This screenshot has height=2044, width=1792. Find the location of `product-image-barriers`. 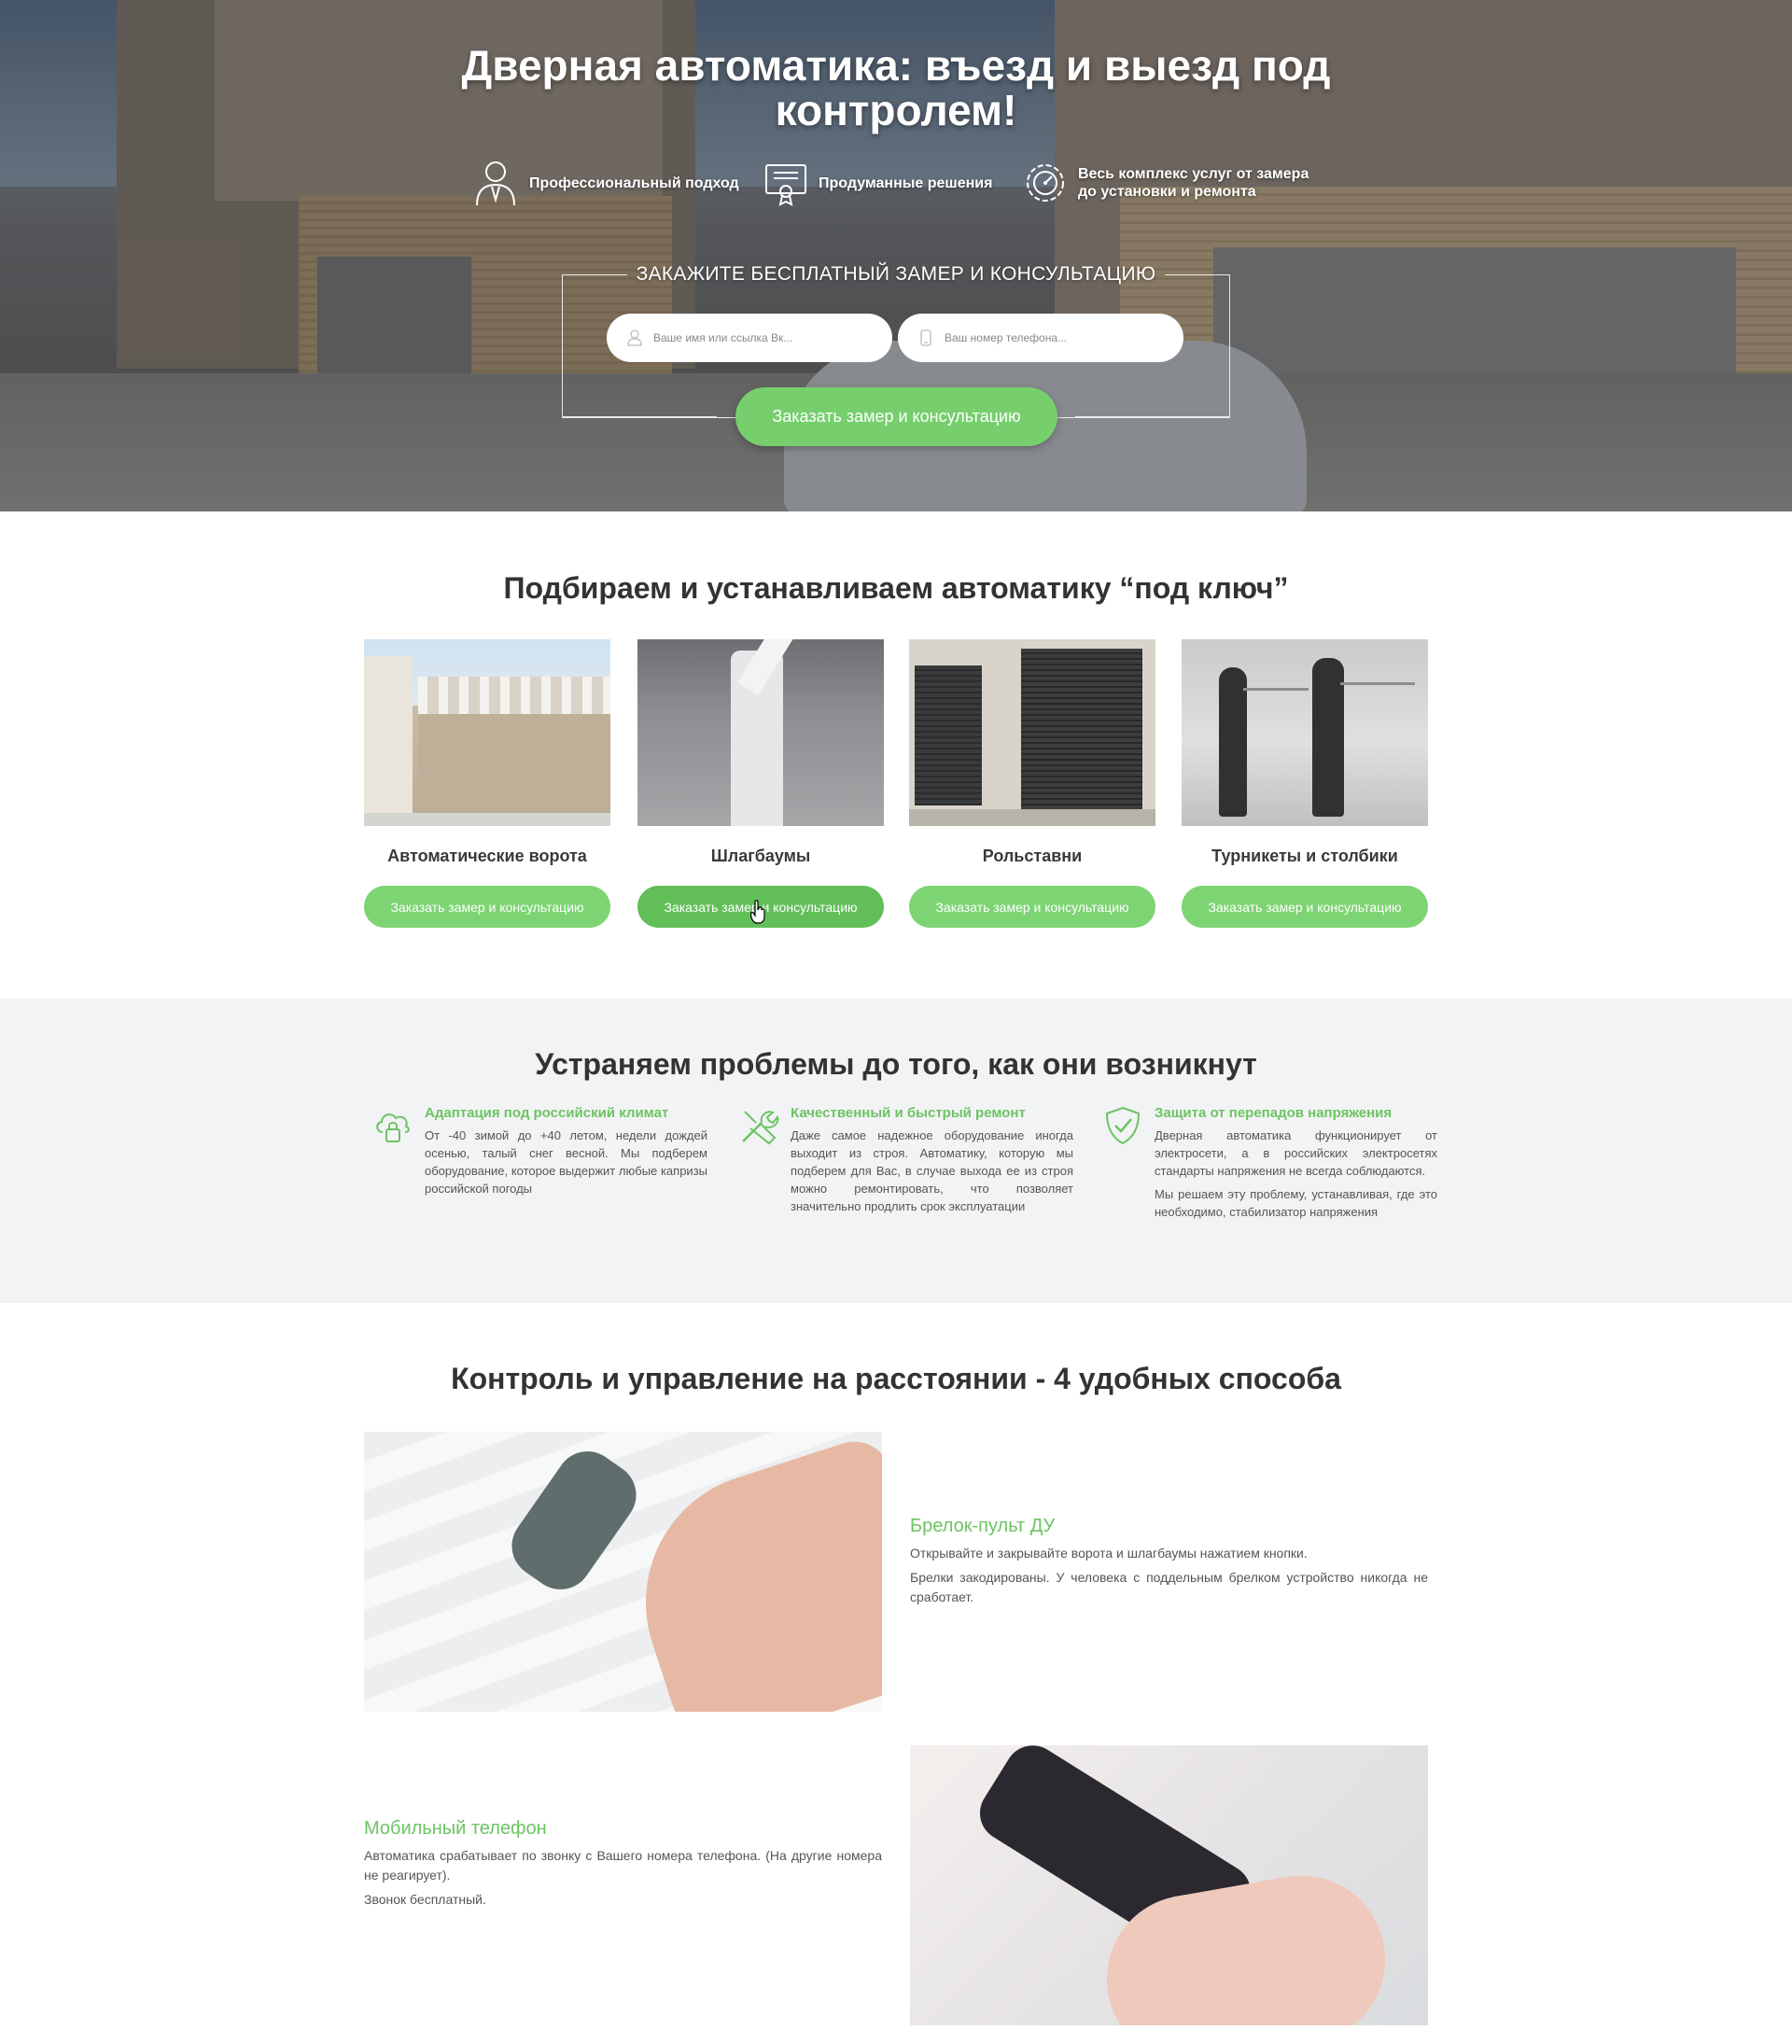

product-image-barriers is located at coordinates (760, 732).